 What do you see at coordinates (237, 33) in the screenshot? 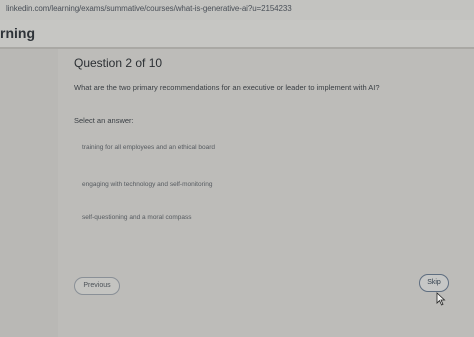
I see `app-header: rning` at bounding box center [237, 33].